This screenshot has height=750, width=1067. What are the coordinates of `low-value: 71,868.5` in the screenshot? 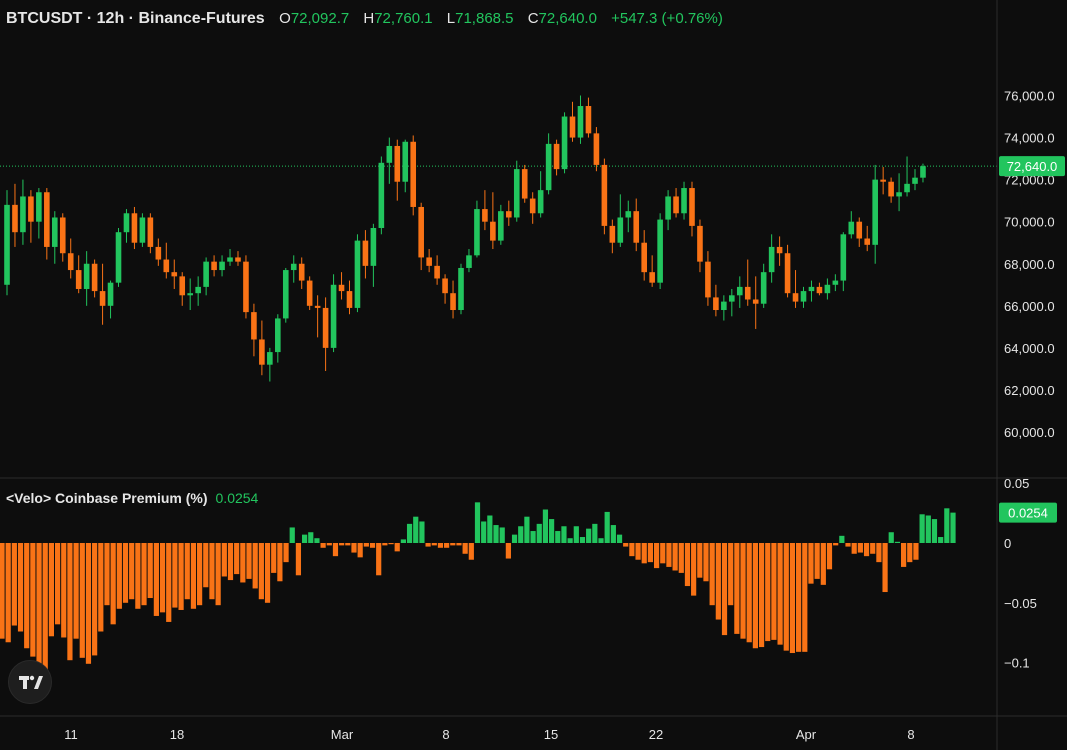 It's located at (484, 18).